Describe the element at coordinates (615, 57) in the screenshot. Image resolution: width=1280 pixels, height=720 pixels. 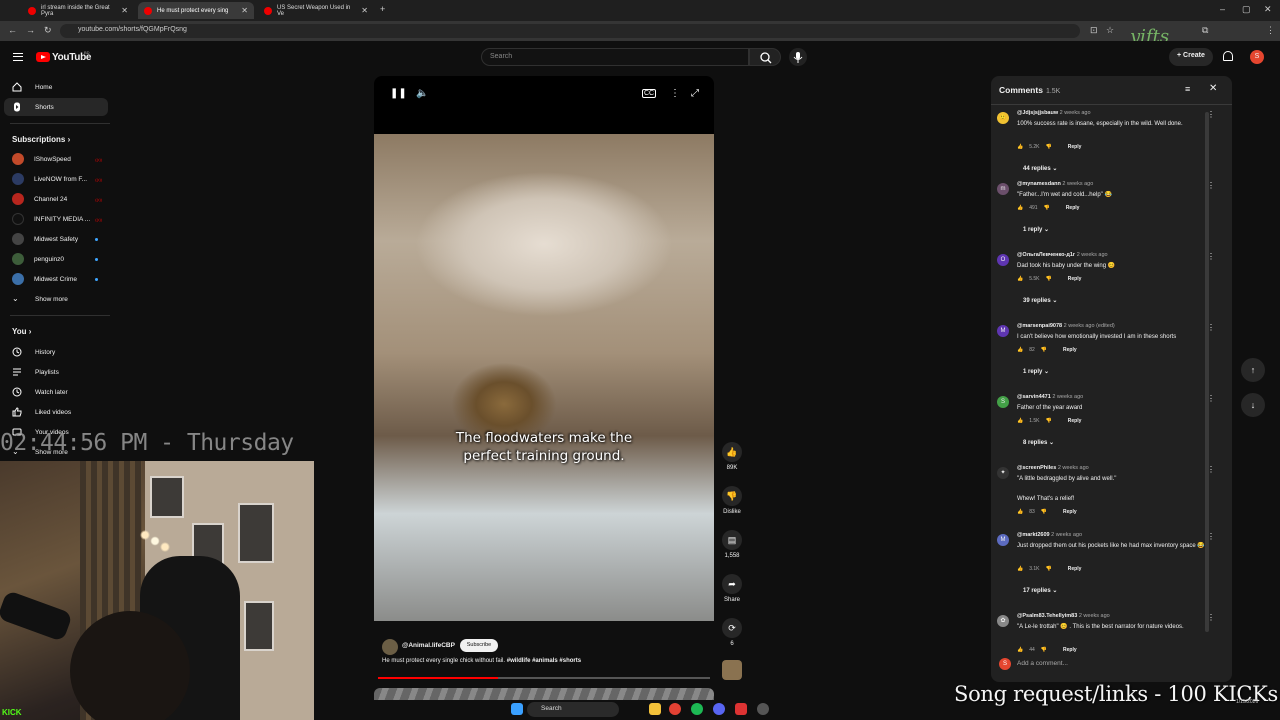
I see `search-input: Search` at that location.